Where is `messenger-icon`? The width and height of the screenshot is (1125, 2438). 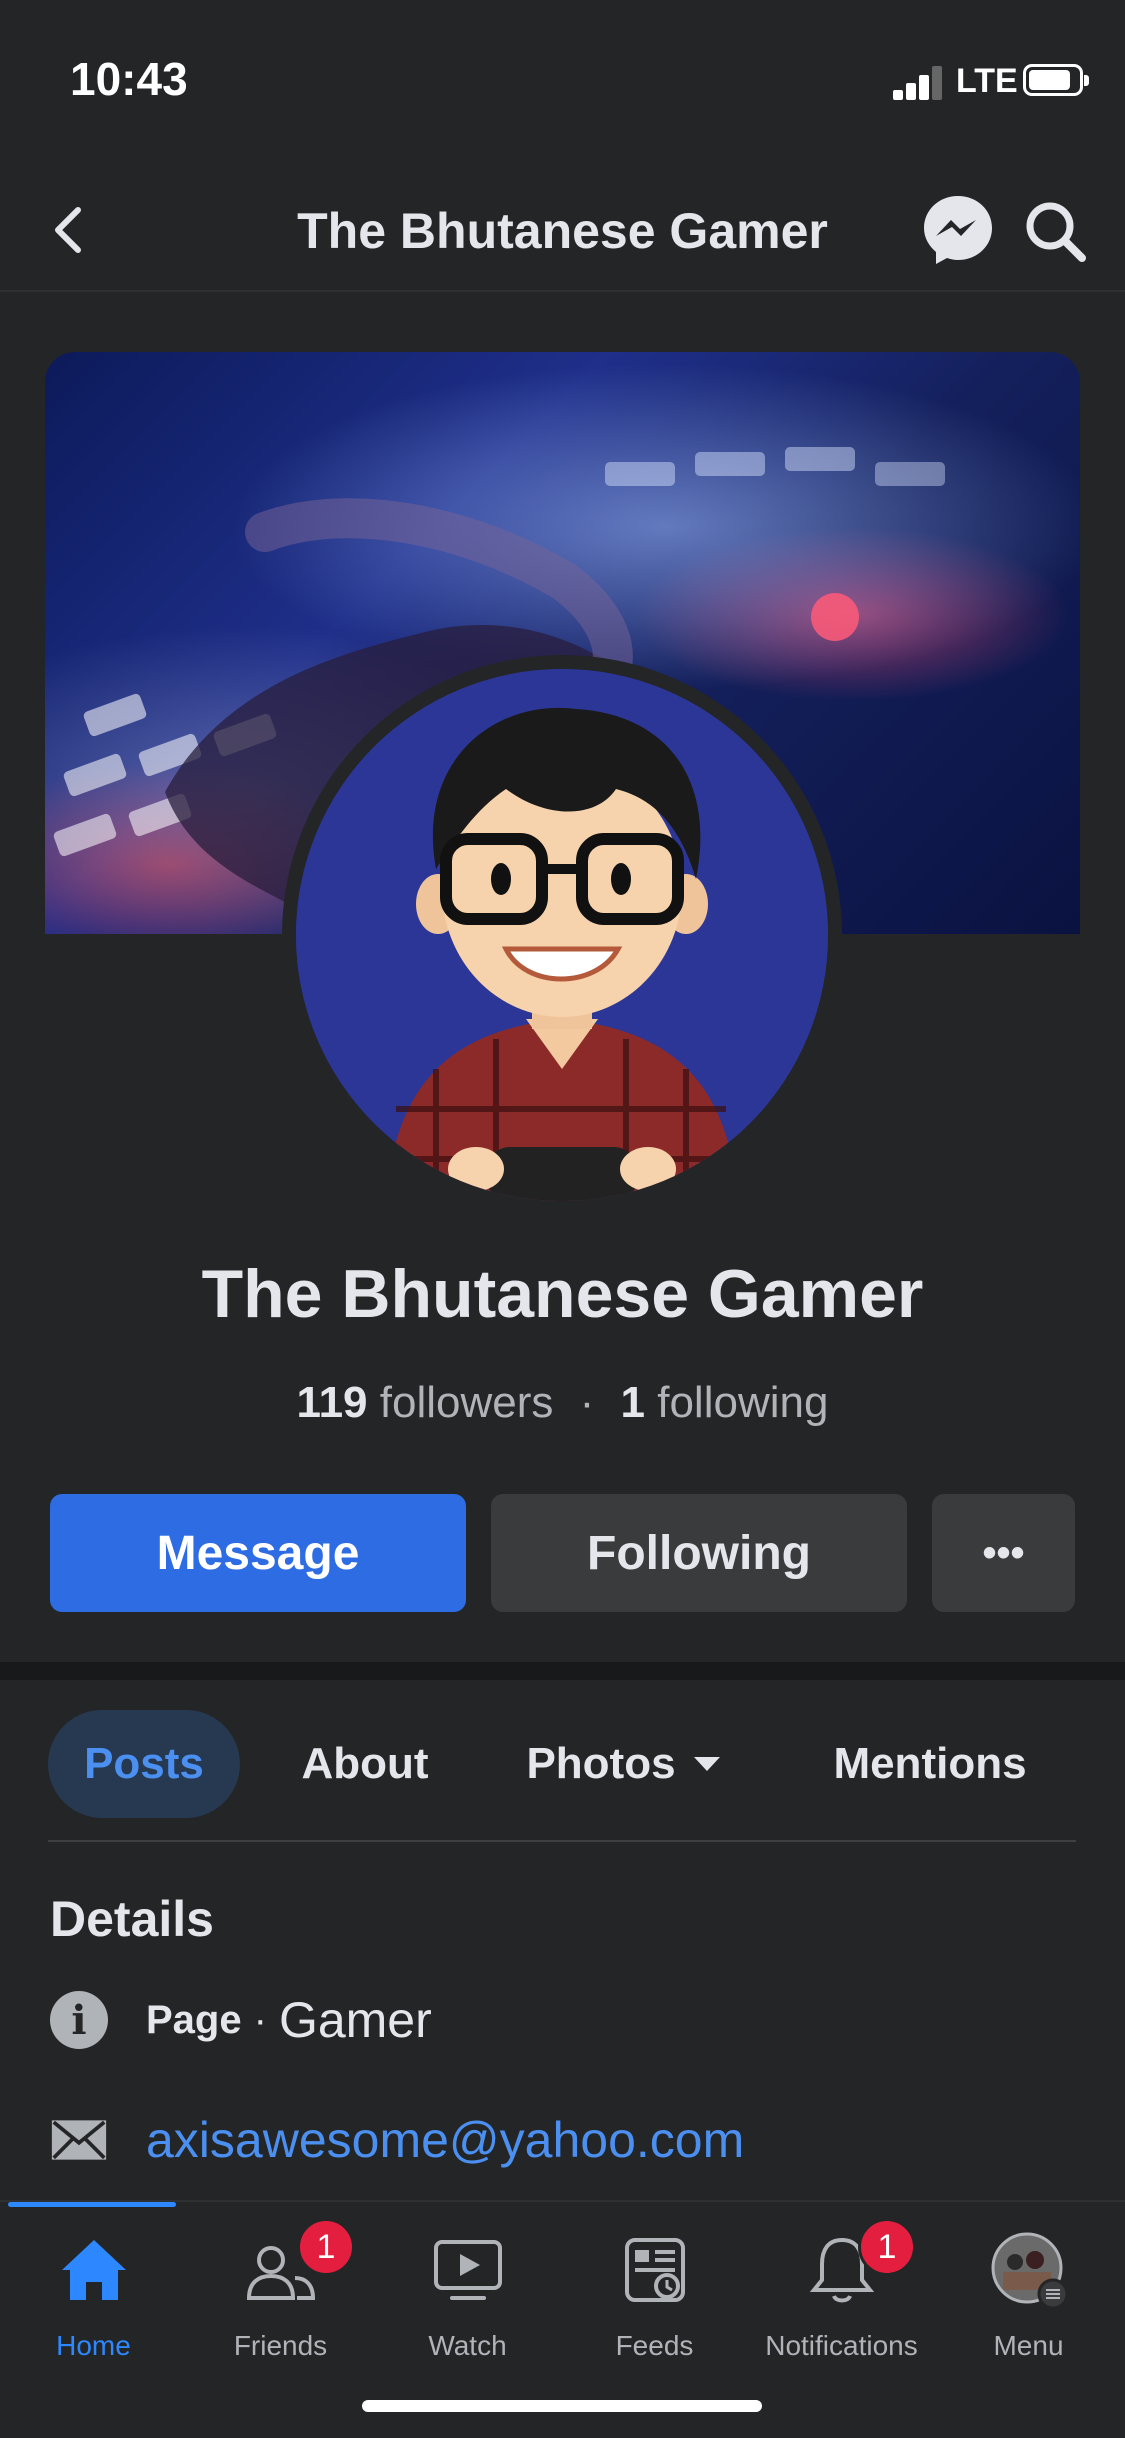
messenger-icon is located at coordinates (958, 230).